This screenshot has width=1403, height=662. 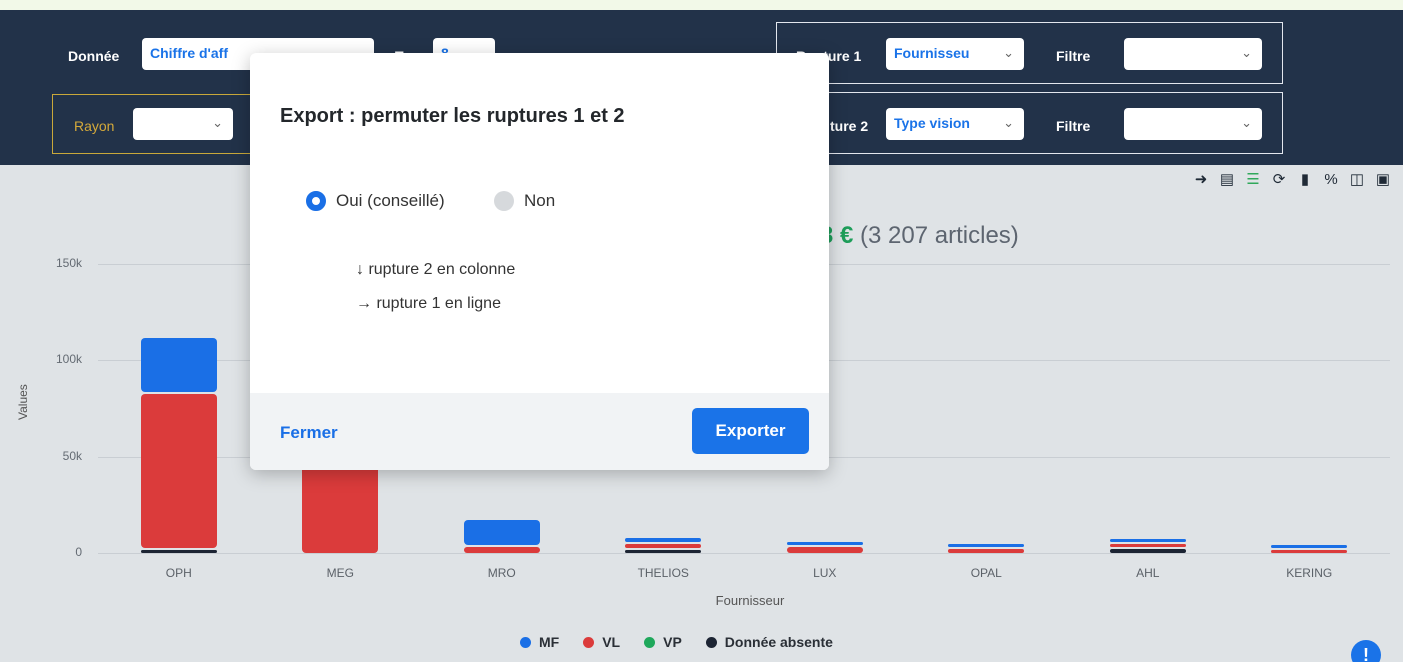 What do you see at coordinates (178, 573) in the screenshot?
I see `x-tick-label: OPH` at bounding box center [178, 573].